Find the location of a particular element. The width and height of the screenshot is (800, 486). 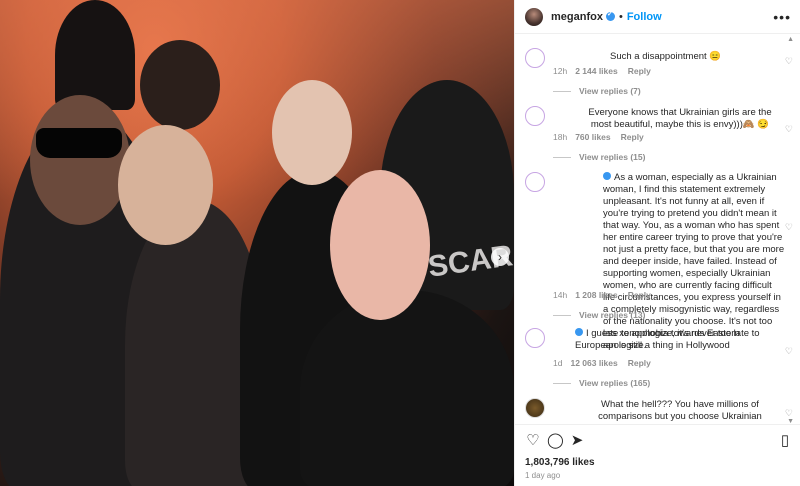

comment-likes: 760 likes is located at coordinates (592, 137).